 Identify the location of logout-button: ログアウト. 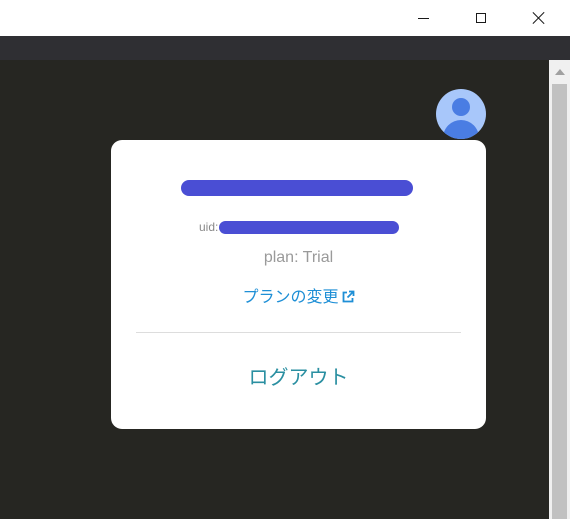
(298, 375).